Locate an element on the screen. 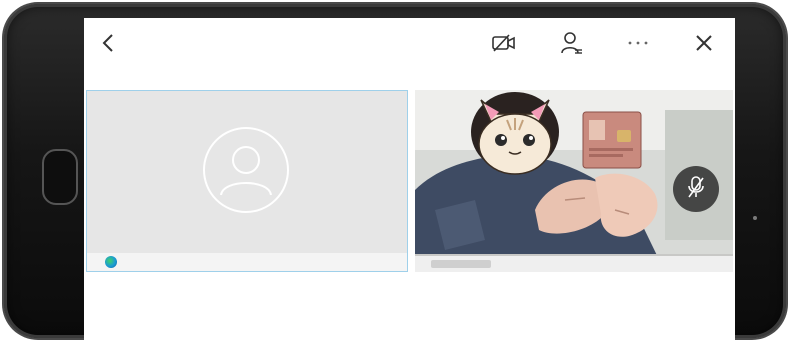 The image size is (792, 344). more-button is located at coordinates (638, 43).